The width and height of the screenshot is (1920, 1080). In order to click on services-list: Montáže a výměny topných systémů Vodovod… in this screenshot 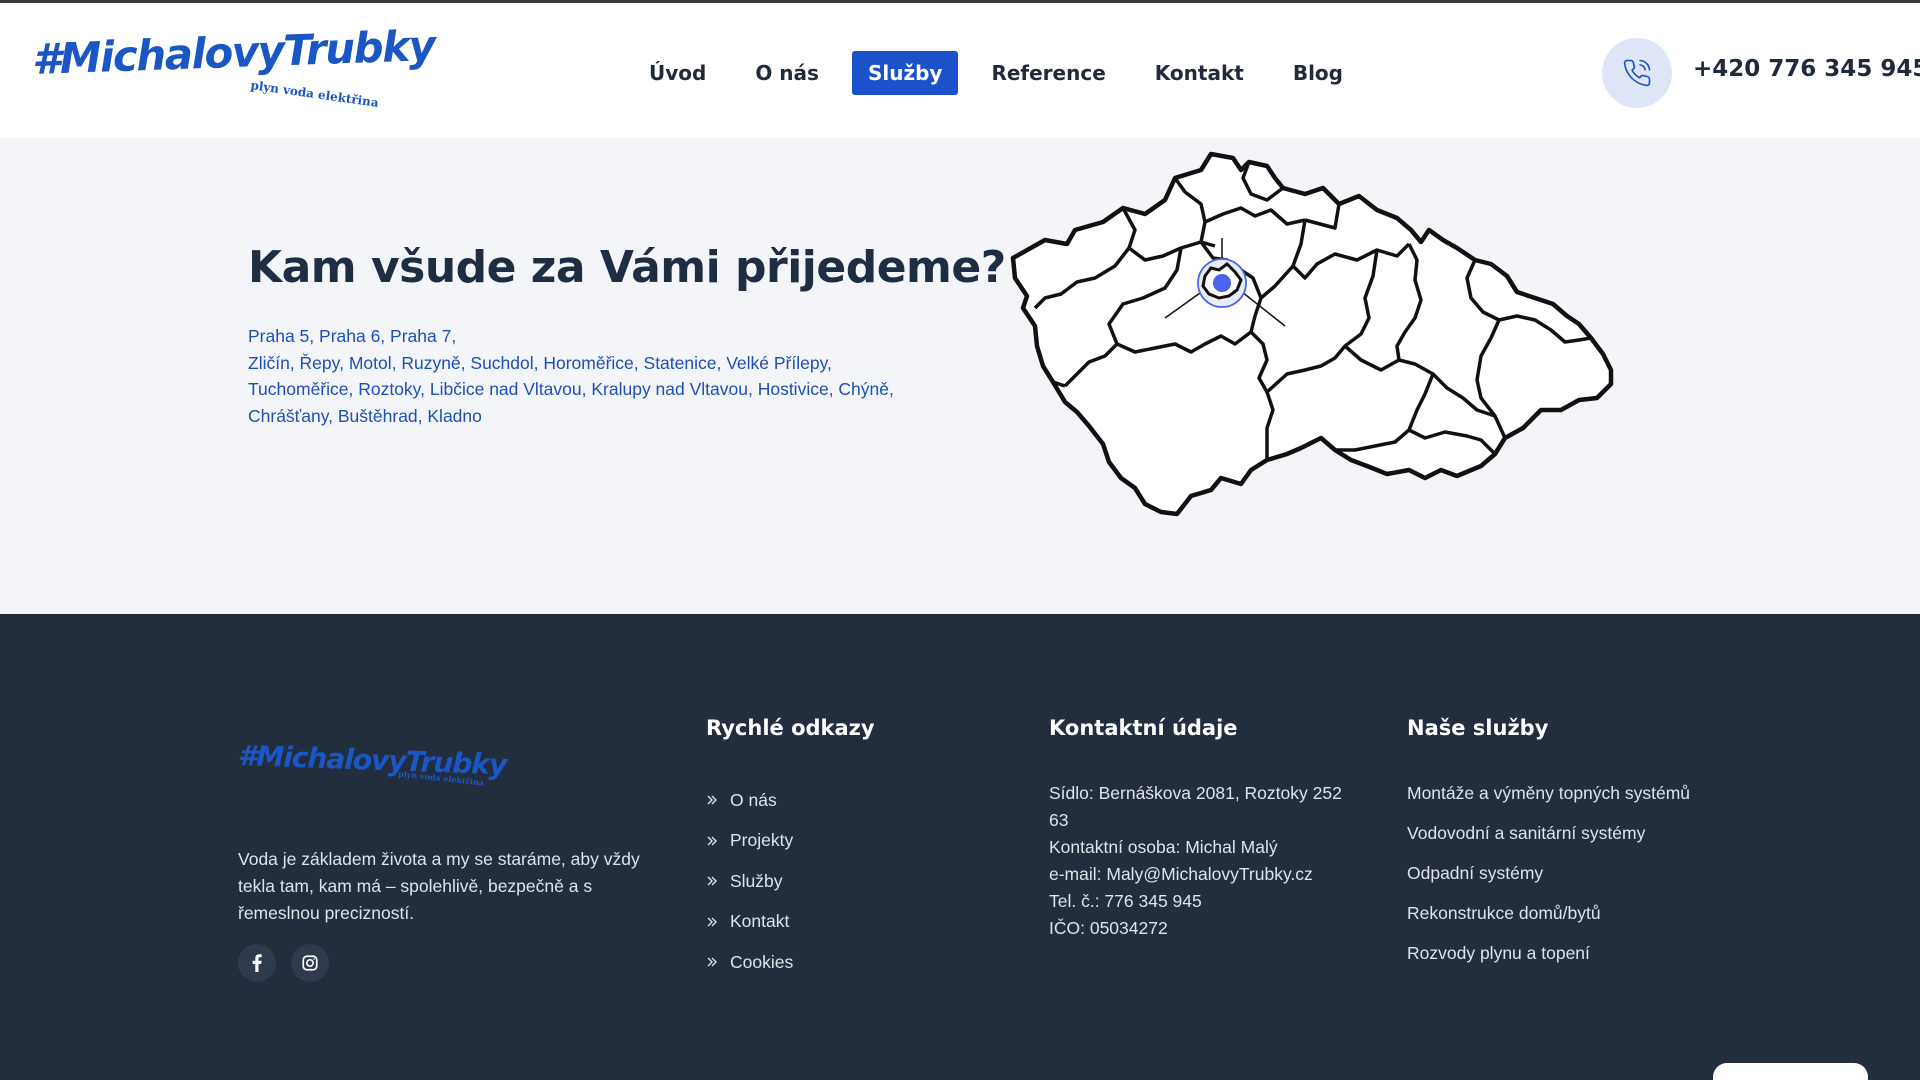, I will do `click(1557, 880)`.